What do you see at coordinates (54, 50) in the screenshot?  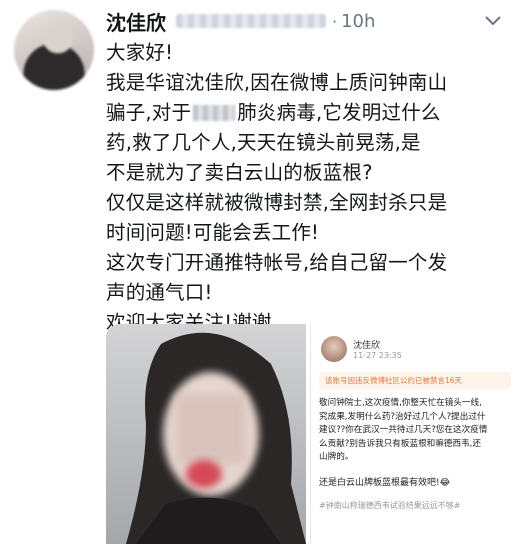 I see `author-avatar` at bounding box center [54, 50].